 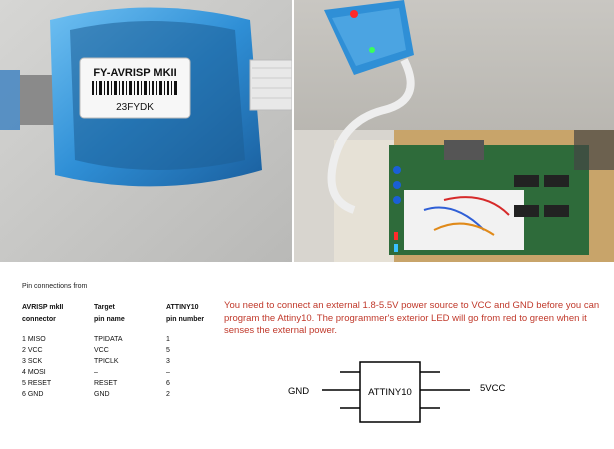 I want to click on table-row: 1 MISO TPIDATA 1, so click(x=124, y=339).